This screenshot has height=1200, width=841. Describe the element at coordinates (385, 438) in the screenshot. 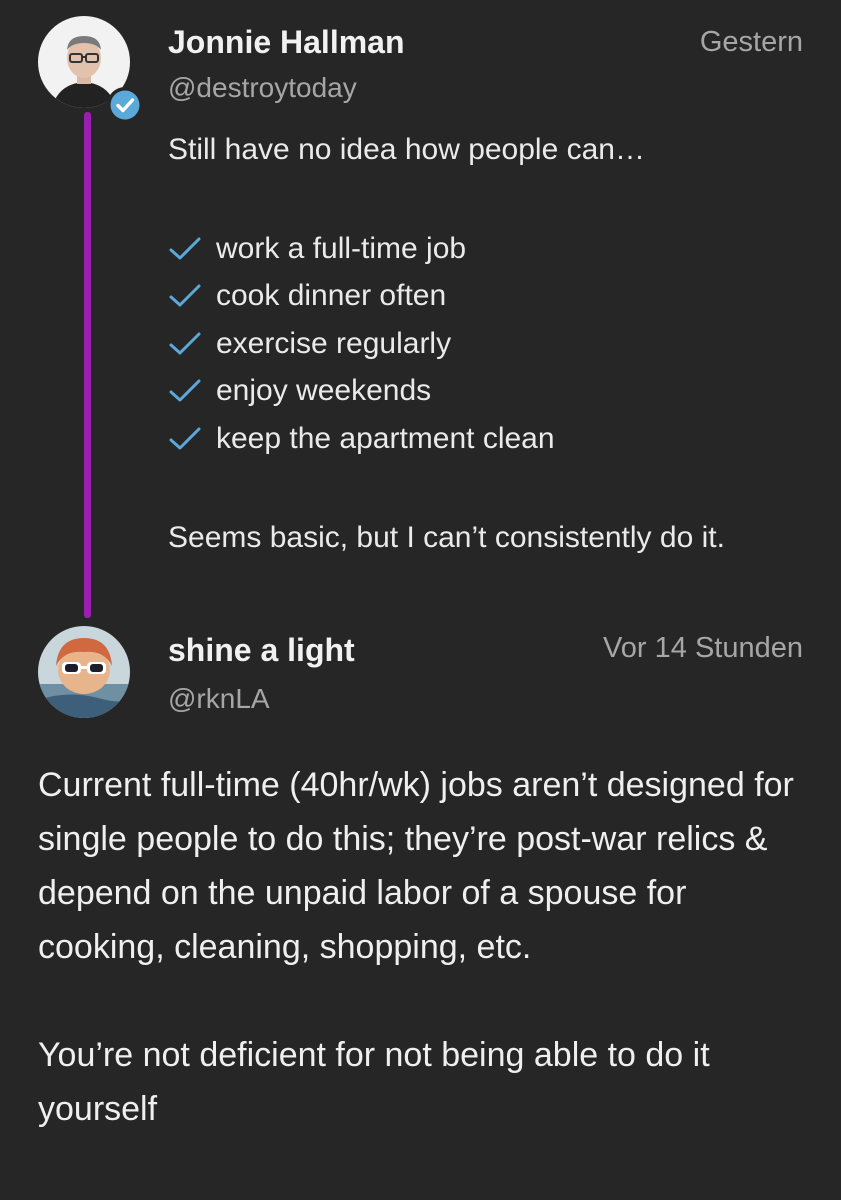

I see `checklist-item-label: keep the apartment clean` at that location.